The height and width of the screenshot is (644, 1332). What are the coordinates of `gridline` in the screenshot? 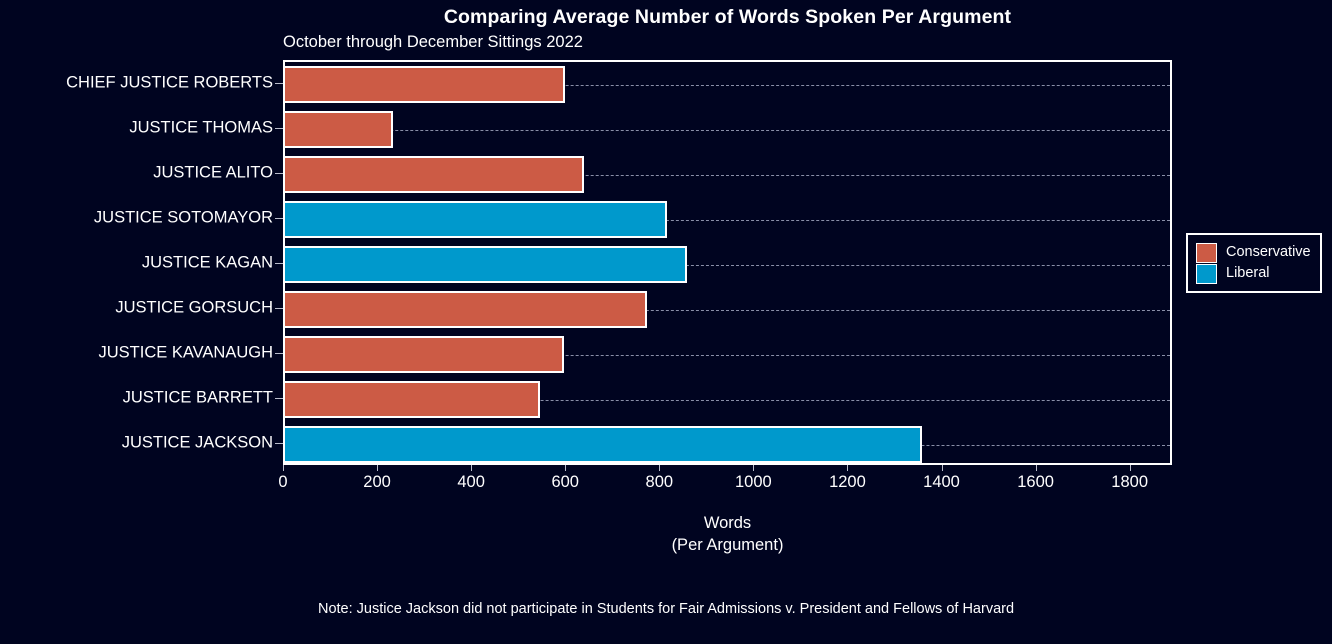 It's located at (727, 130).